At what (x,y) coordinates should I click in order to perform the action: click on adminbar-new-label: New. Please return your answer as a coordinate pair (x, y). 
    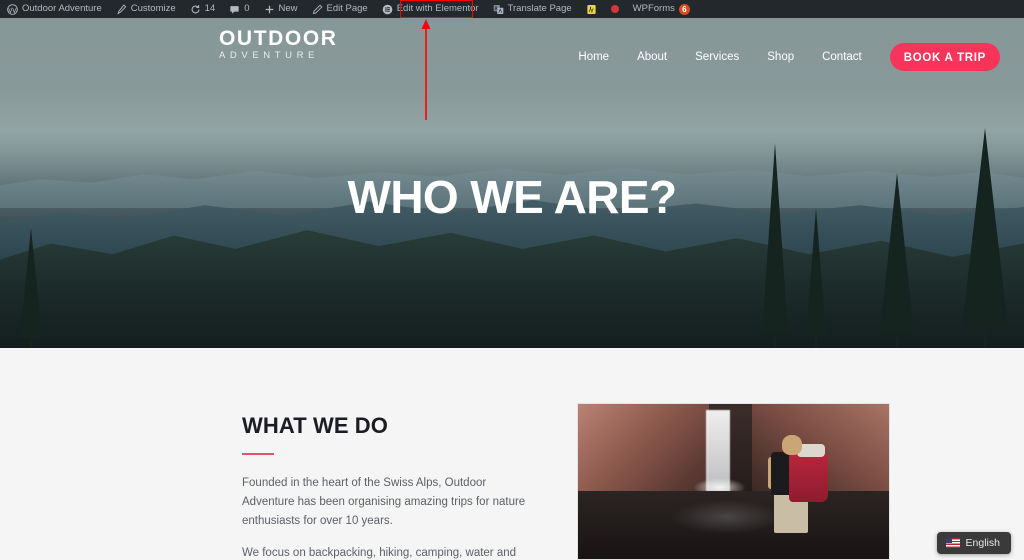
    Looking at the image, I should click on (288, 8).